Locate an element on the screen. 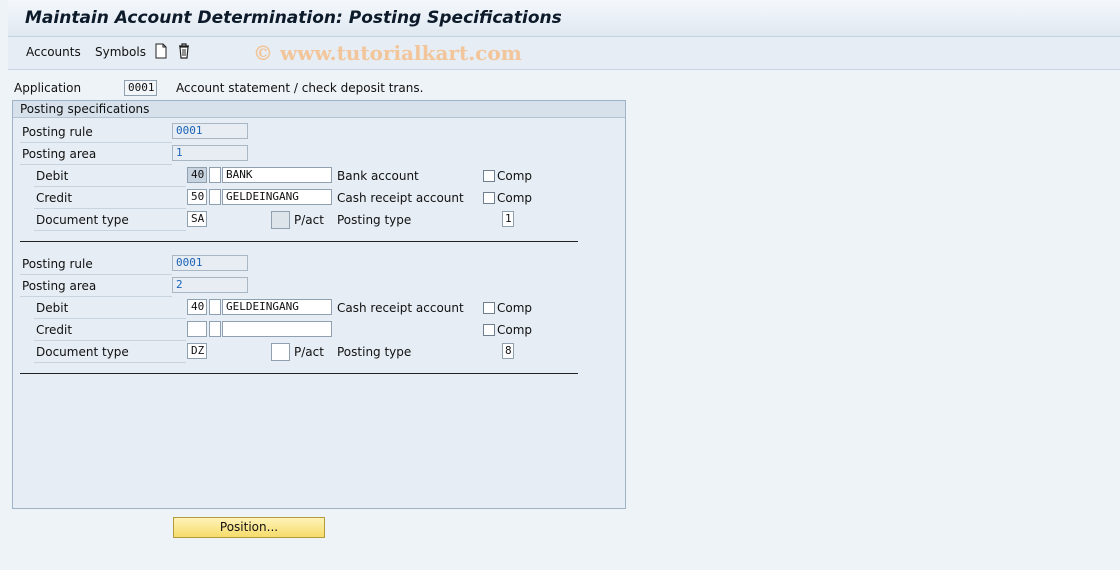  application-field: 0001 is located at coordinates (140, 88).